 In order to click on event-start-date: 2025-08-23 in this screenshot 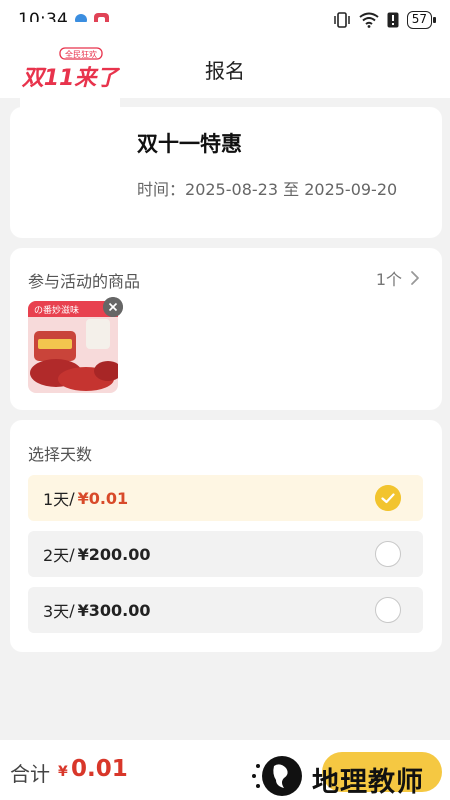, I will do `click(231, 189)`.